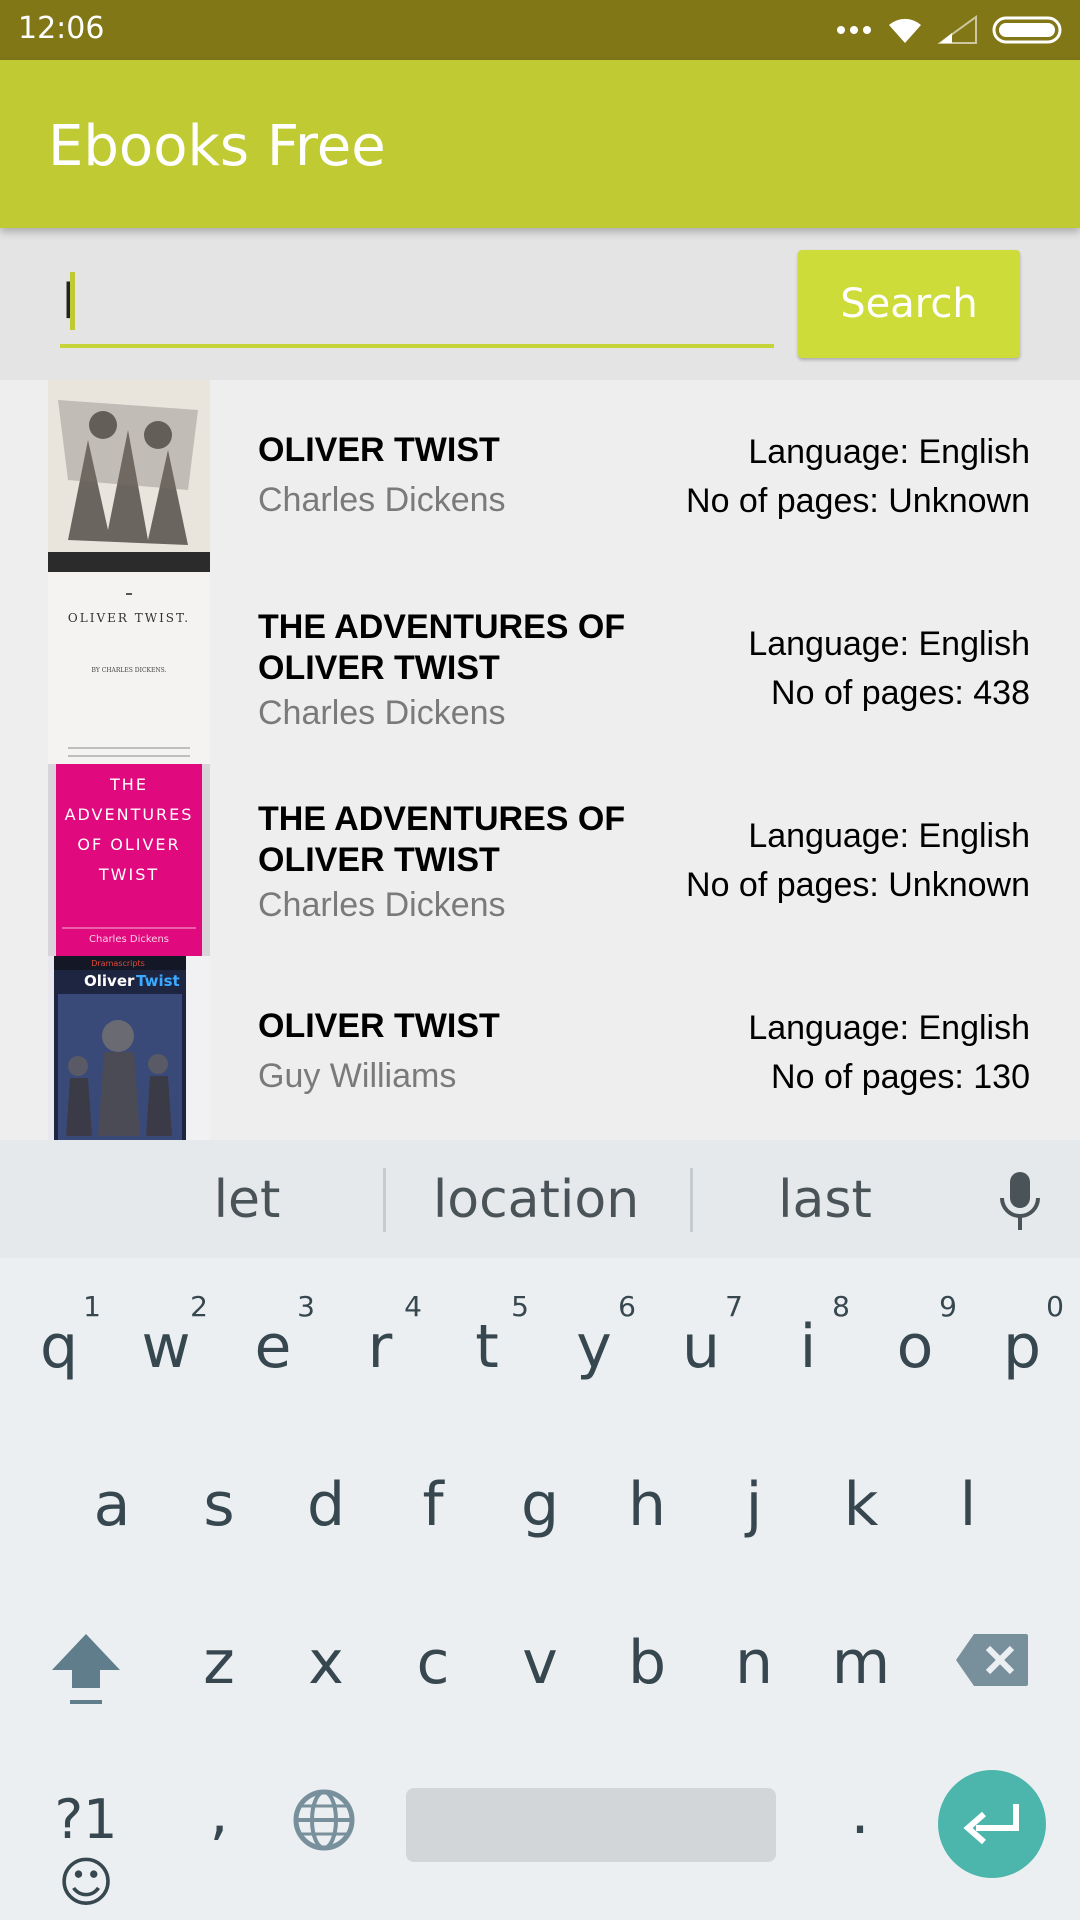  Describe the element at coordinates (957, 29) in the screenshot. I see `signal-icon` at that location.